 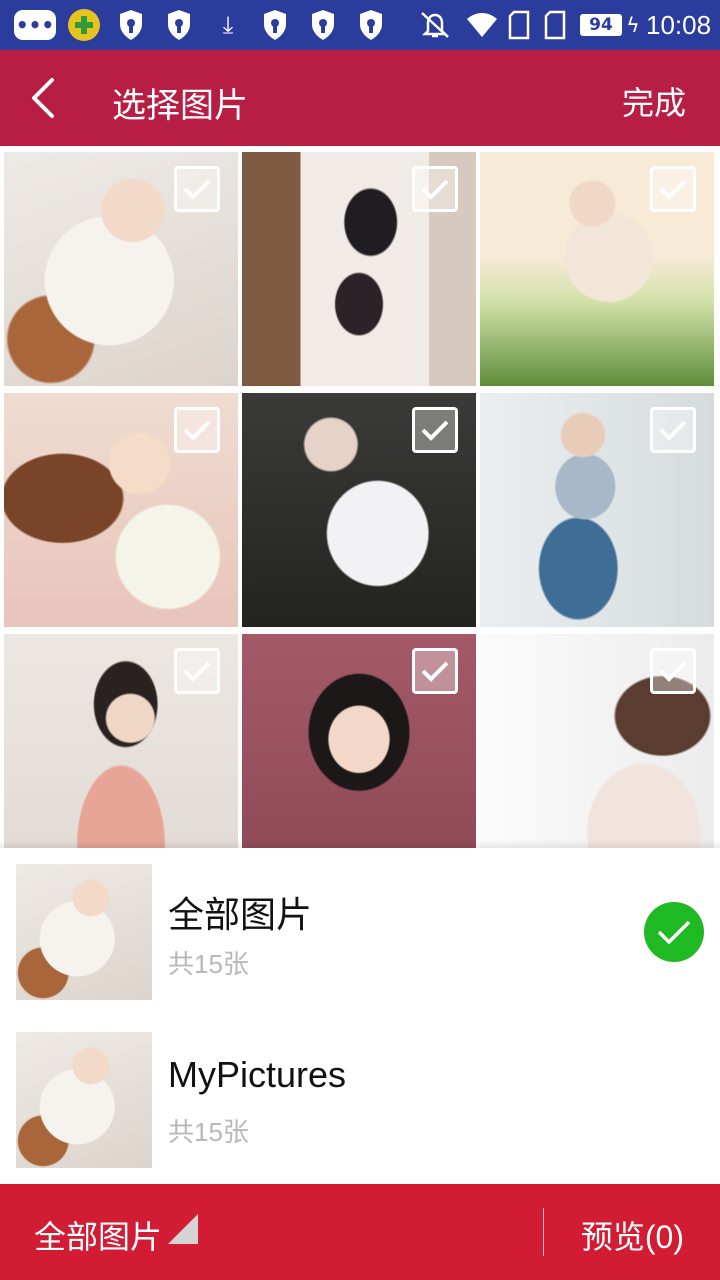 What do you see at coordinates (435, 25) in the screenshot?
I see `alarm-off-icon` at bounding box center [435, 25].